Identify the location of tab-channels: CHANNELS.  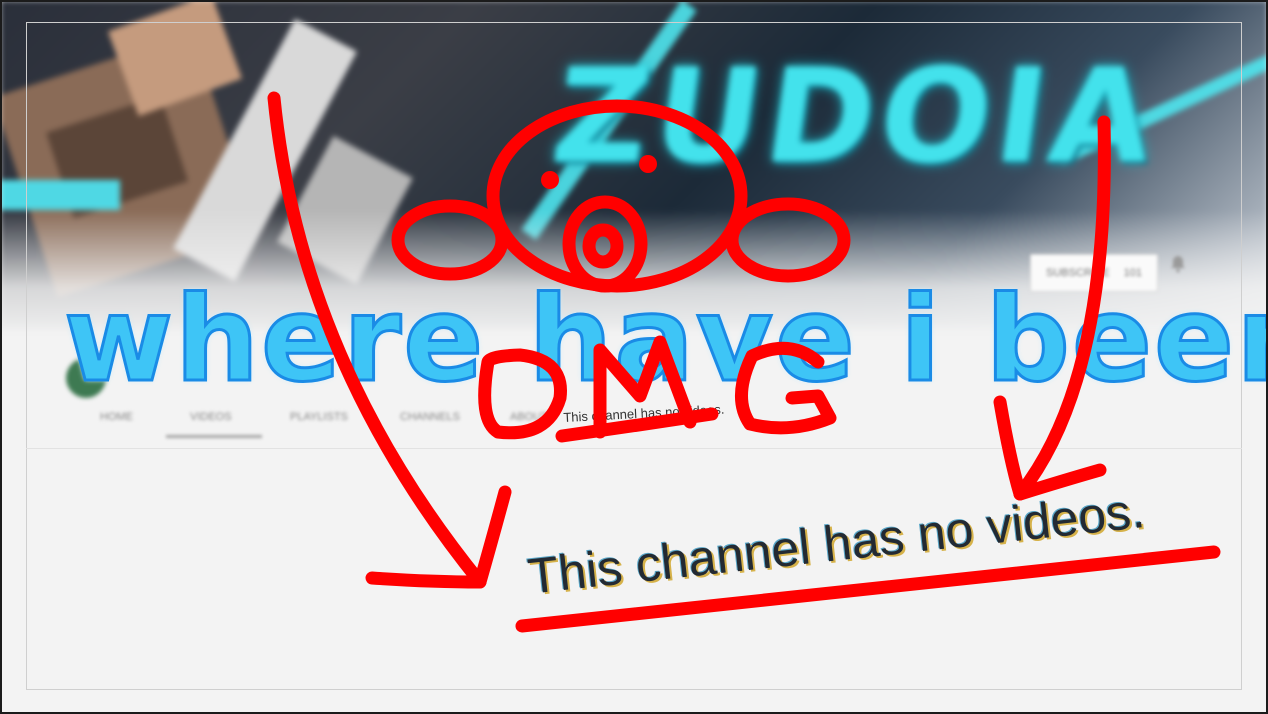
(430, 417).